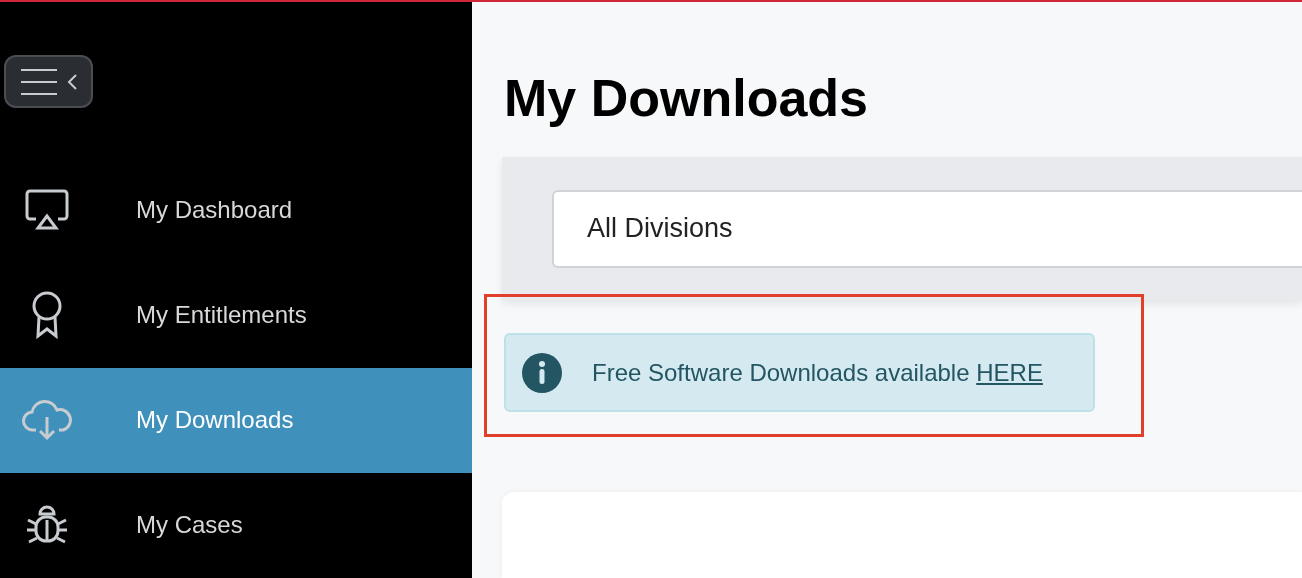 Image resolution: width=1302 pixels, height=578 pixels. I want to click on collapse-menu-button, so click(48, 81).